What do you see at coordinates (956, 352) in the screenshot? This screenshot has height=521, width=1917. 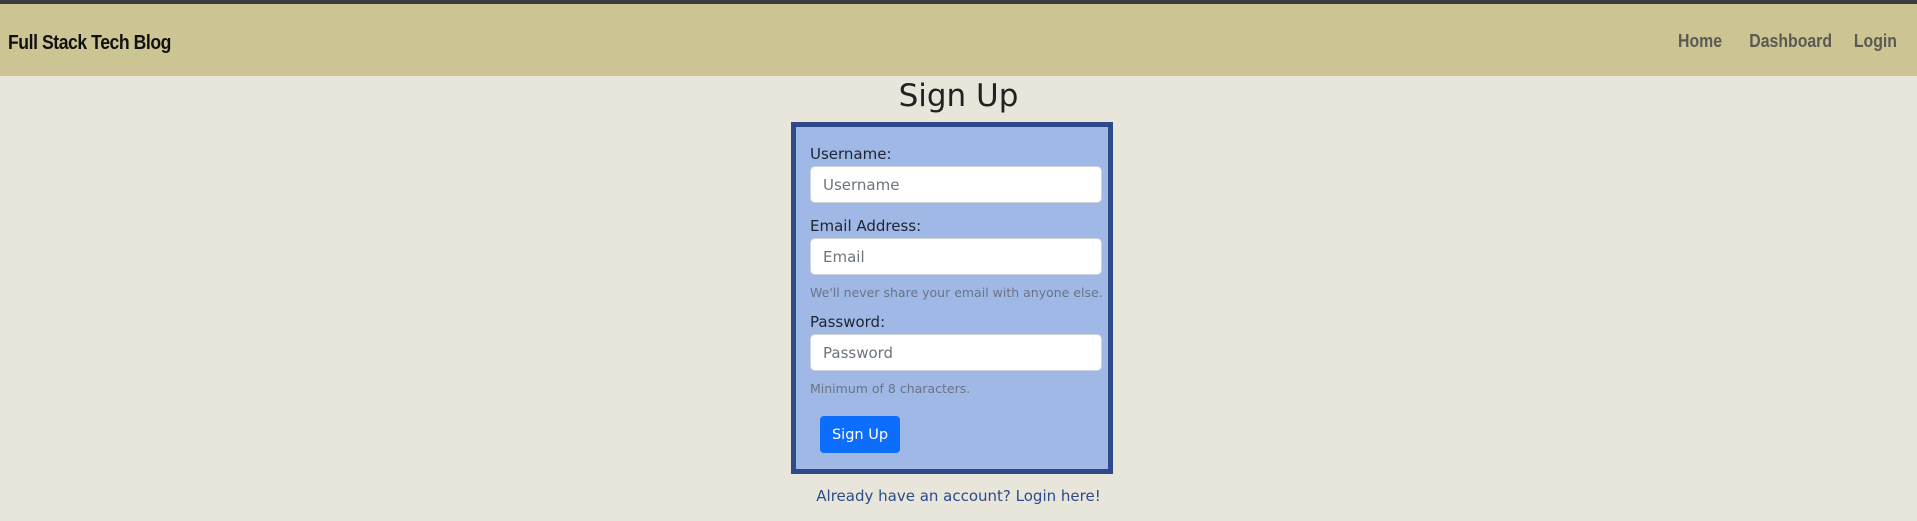 I see `password-input` at bounding box center [956, 352].